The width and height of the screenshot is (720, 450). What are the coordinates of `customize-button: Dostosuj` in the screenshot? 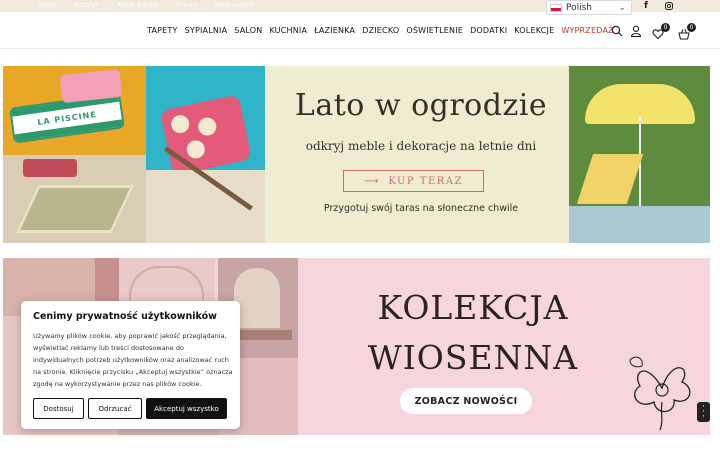 It's located at (58, 408).